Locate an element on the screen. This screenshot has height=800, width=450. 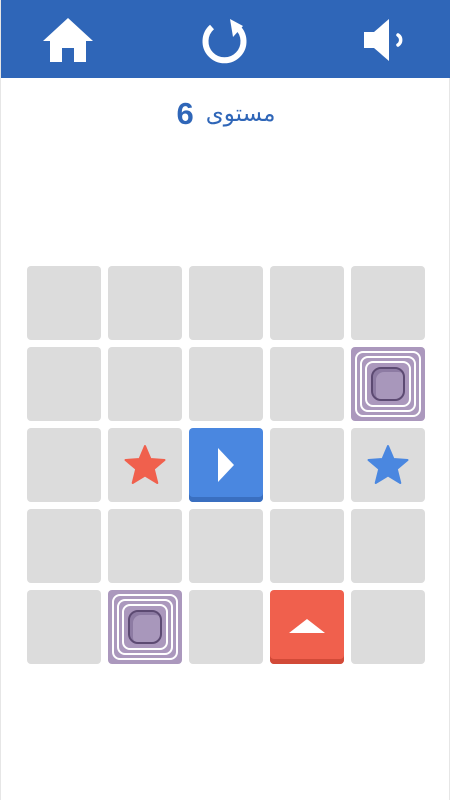
home-icon is located at coordinates (68, 40).